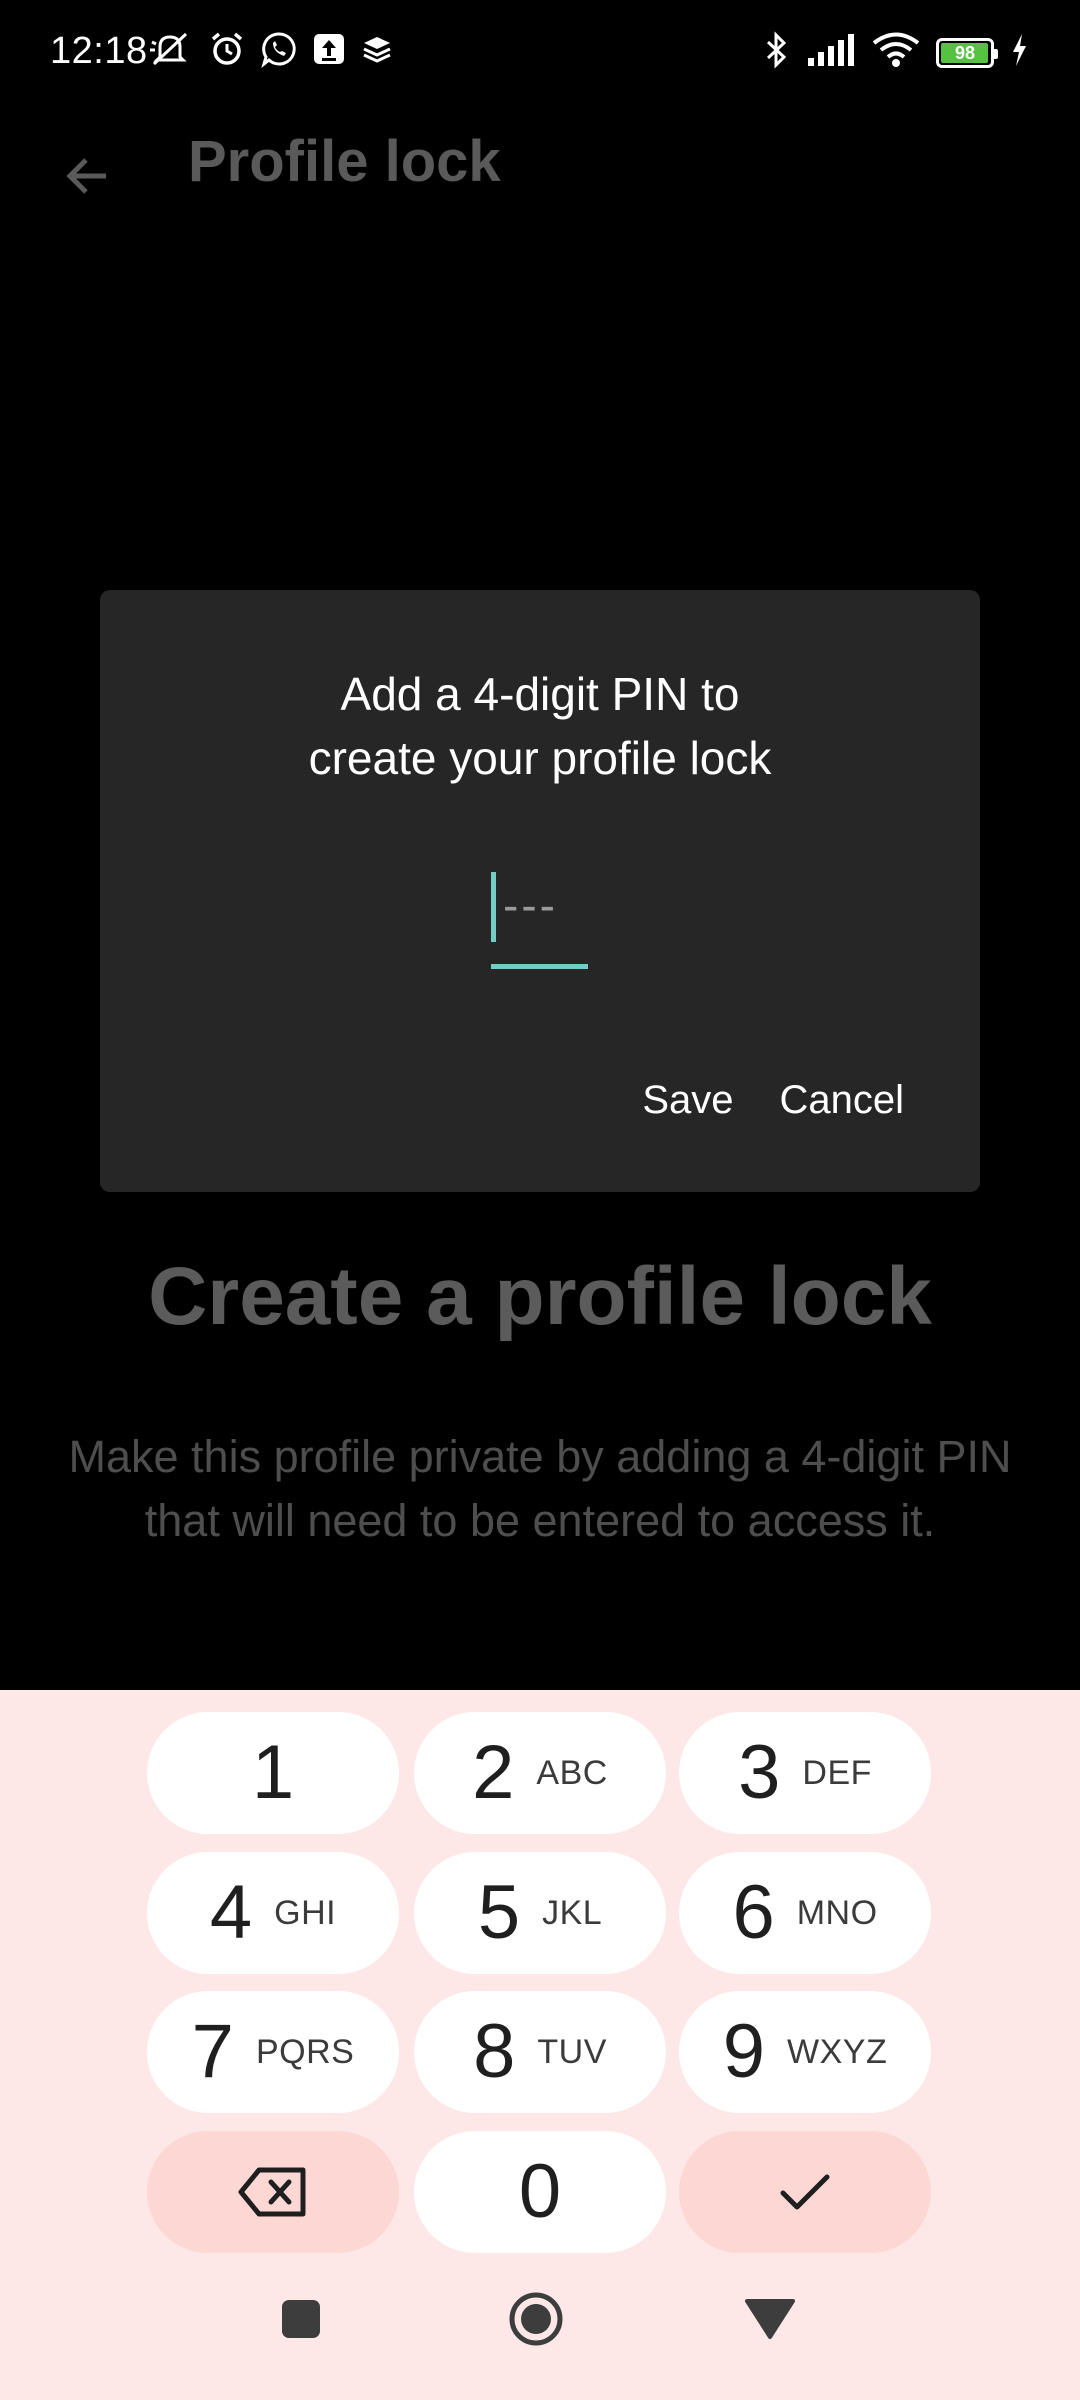 This screenshot has width=1080, height=2400. I want to click on key-7: 7 PQRS, so click(273, 2052).